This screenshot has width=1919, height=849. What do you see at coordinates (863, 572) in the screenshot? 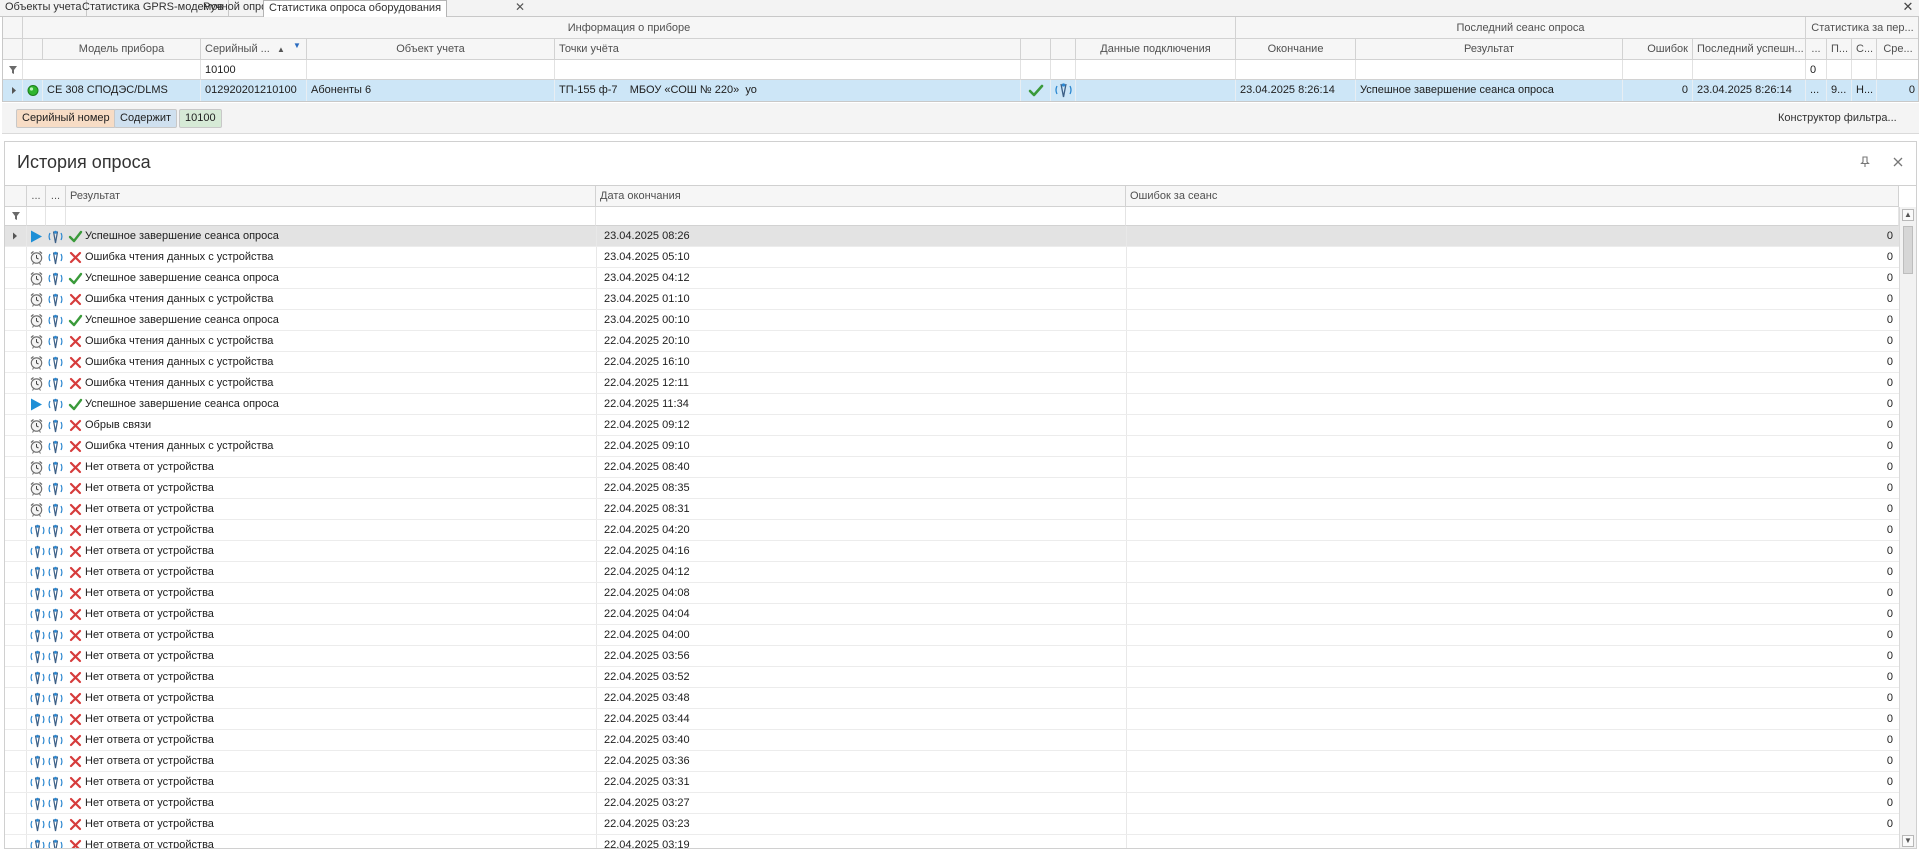
I see `row-end-date: 22.04.2025 04:12` at bounding box center [863, 572].